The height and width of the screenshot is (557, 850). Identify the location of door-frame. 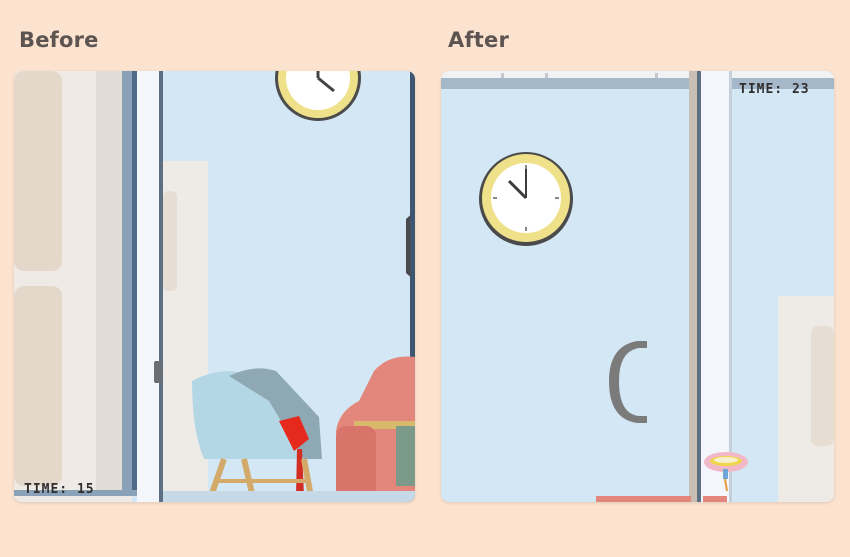
(710, 286).